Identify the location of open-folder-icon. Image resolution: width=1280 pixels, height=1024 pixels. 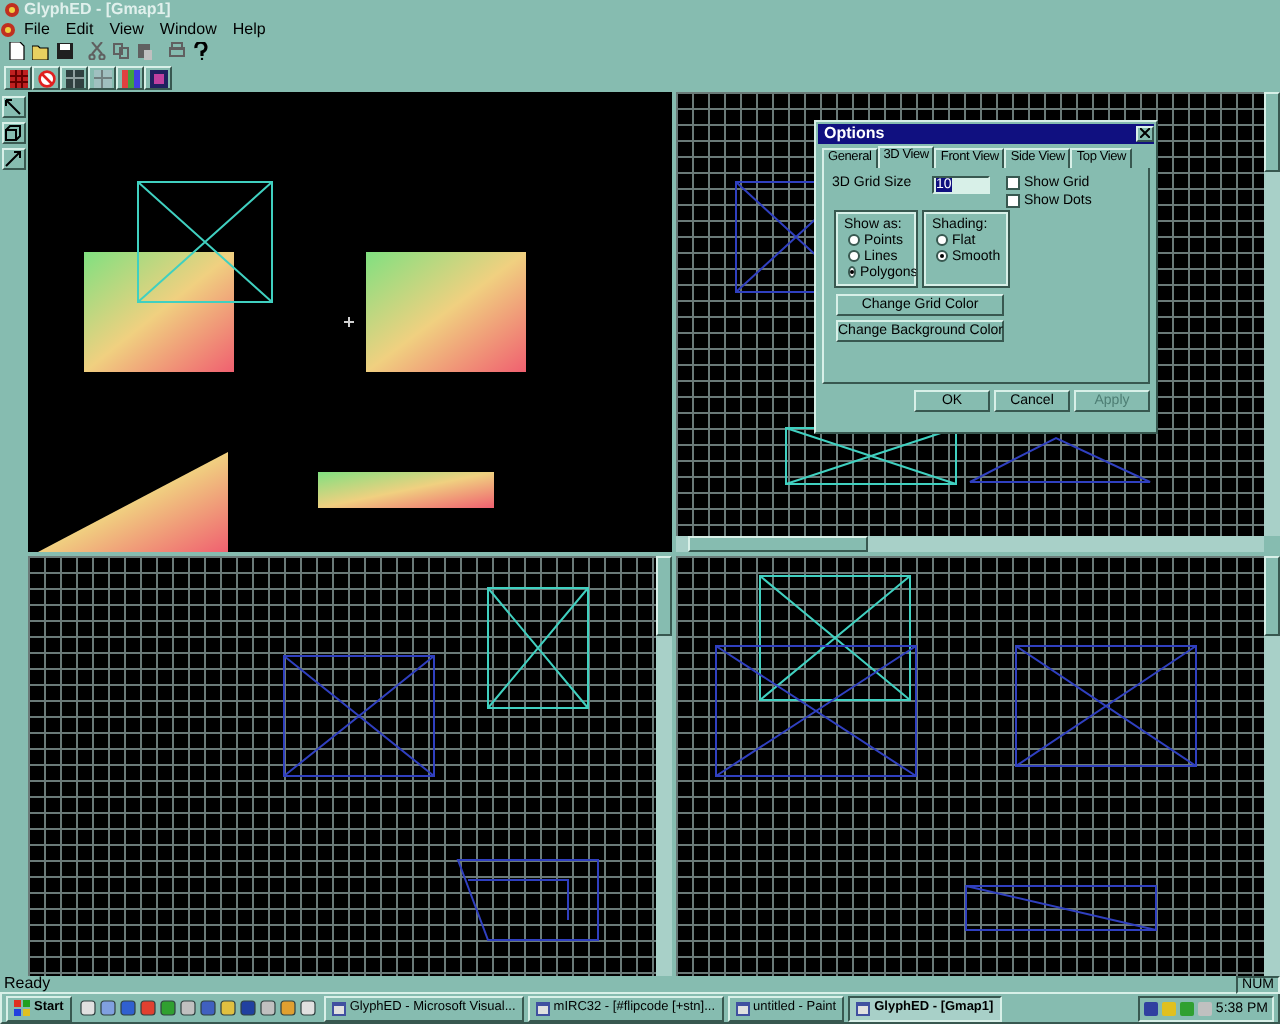
(40, 51).